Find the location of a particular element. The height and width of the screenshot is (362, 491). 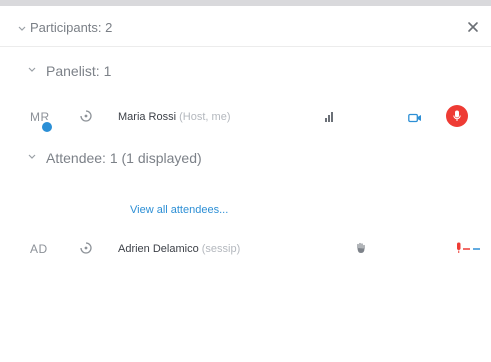

participant-name-text: Adrien Delamico is located at coordinates (158, 249).